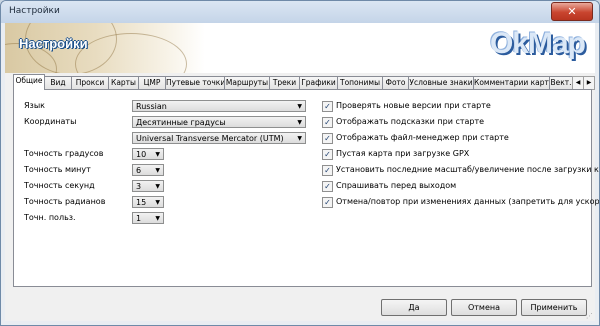 This screenshot has height=326, width=600. What do you see at coordinates (65, 201) in the screenshot?
I see `rad-precision-label: Точность радианов` at bounding box center [65, 201].